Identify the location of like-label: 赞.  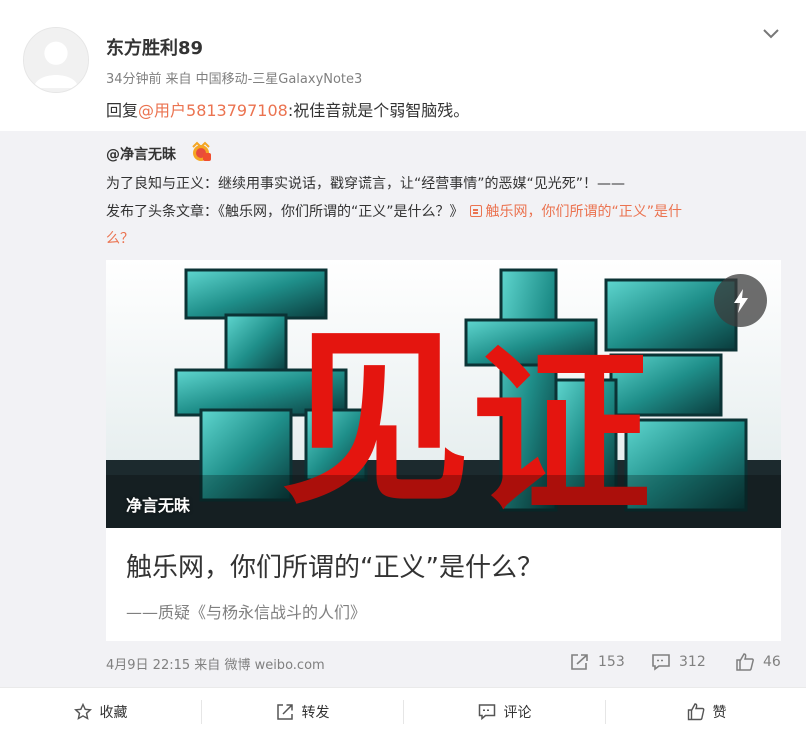
(719, 712).